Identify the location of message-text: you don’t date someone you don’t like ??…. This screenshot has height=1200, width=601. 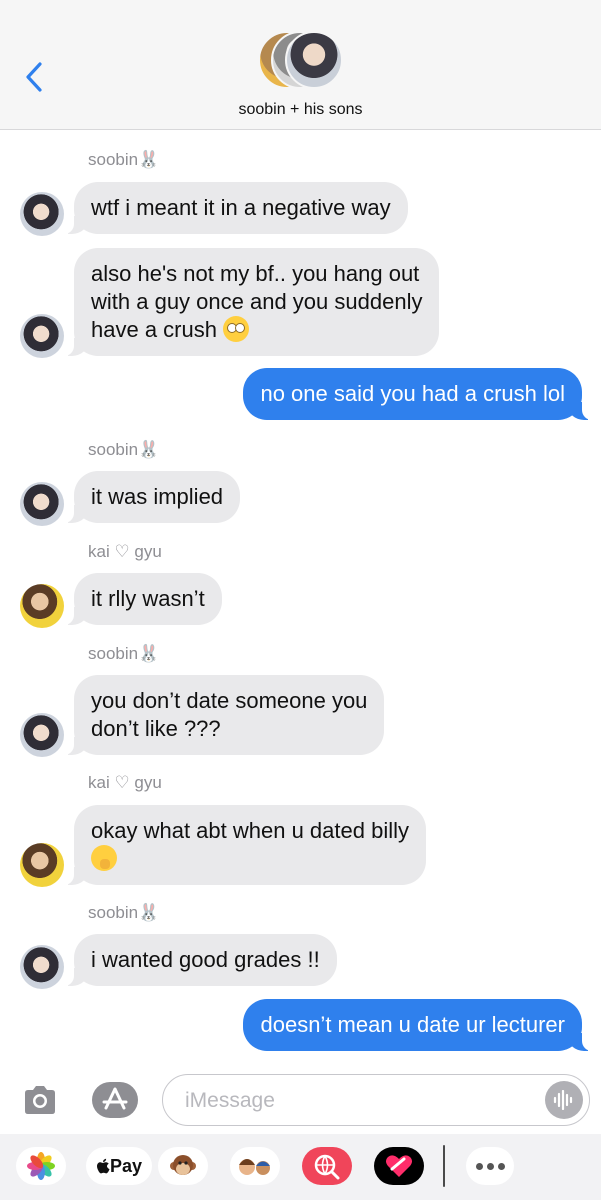
(229, 714).